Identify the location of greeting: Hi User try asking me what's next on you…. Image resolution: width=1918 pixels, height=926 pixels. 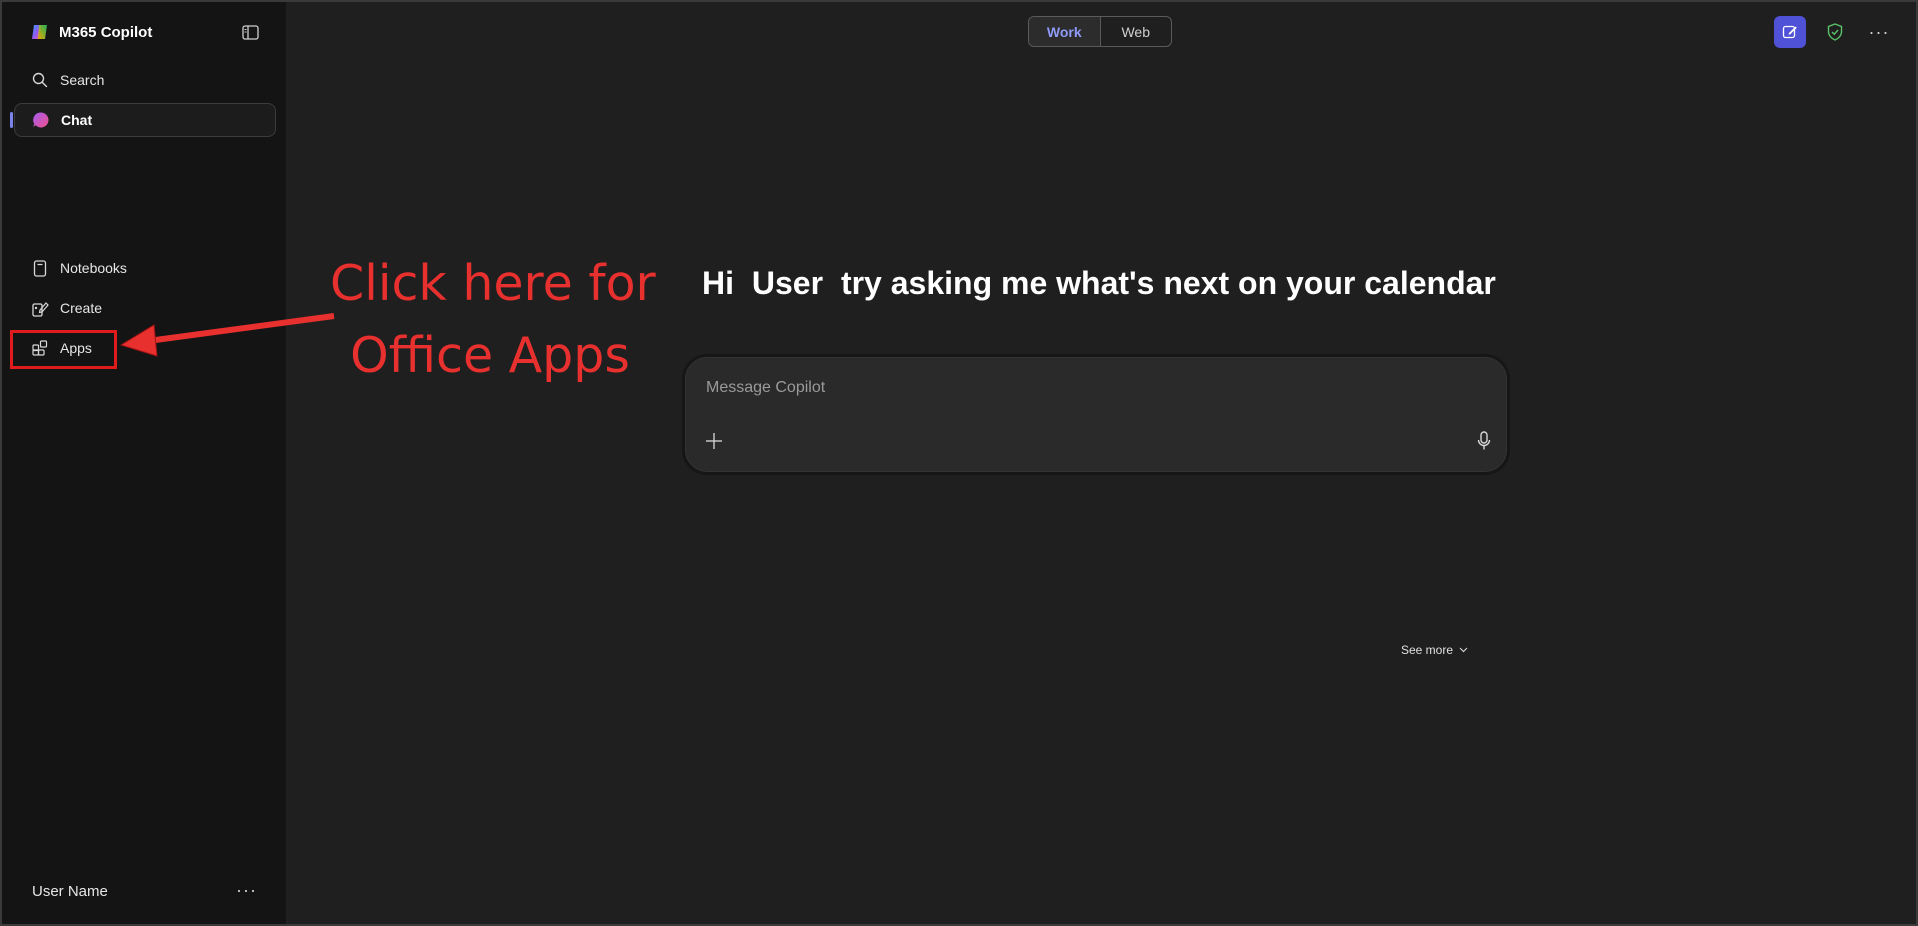
(1103, 283).